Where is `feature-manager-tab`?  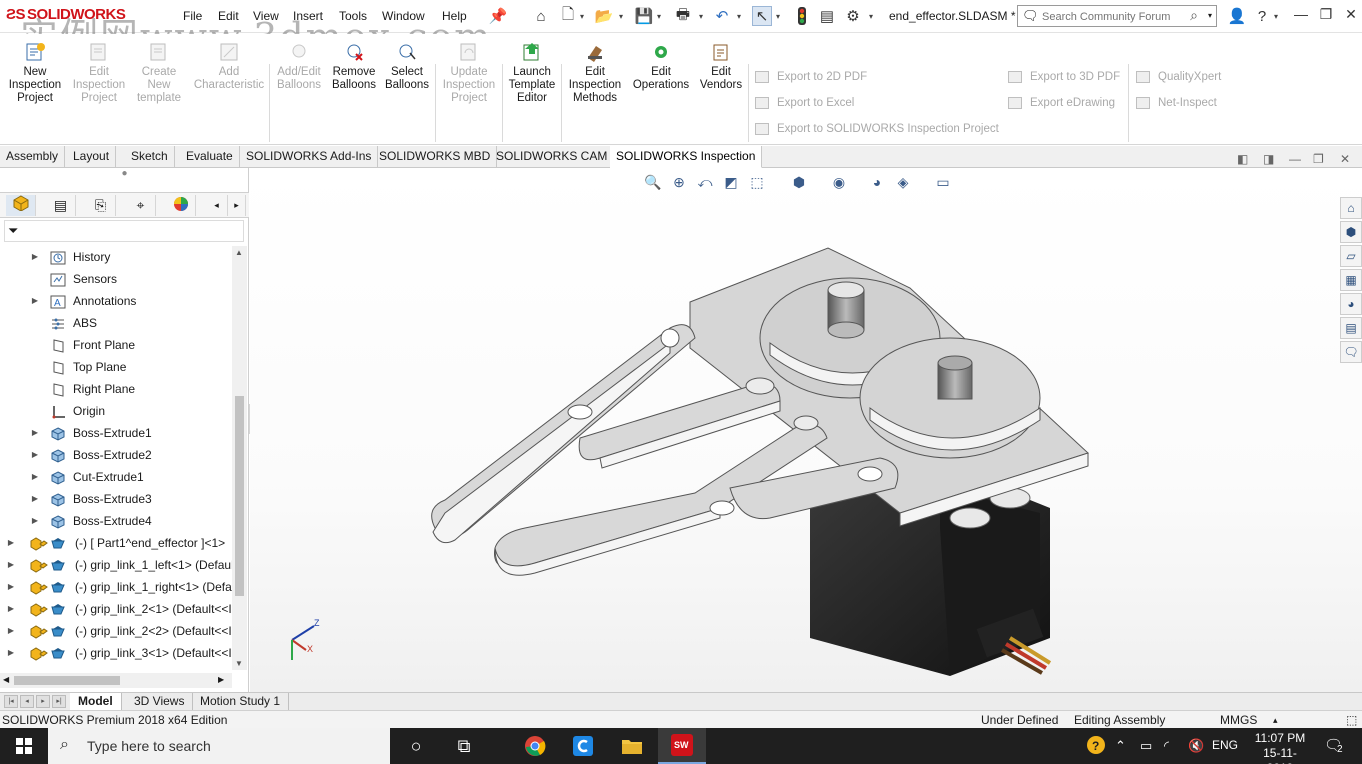
feature-manager-tab is located at coordinates (21, 205).